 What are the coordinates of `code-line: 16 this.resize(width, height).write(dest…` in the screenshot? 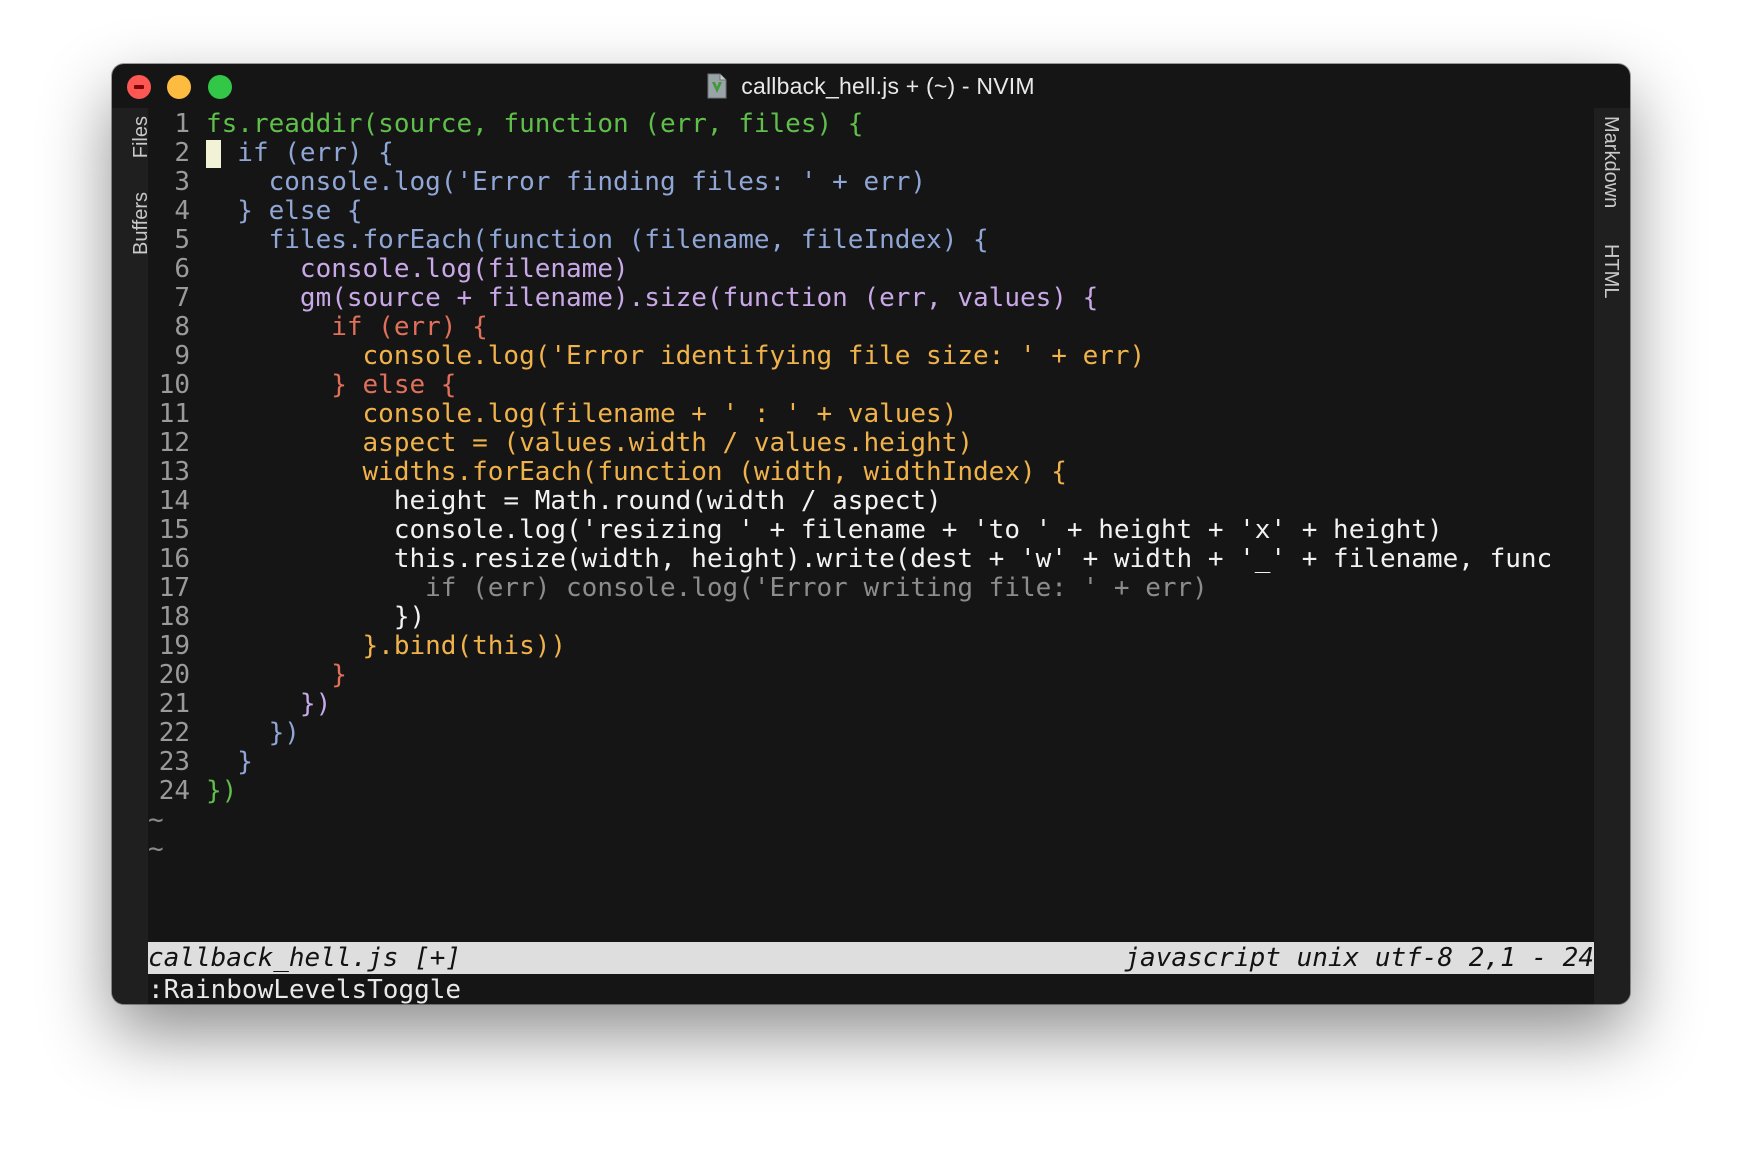 It's located at (871, 559).